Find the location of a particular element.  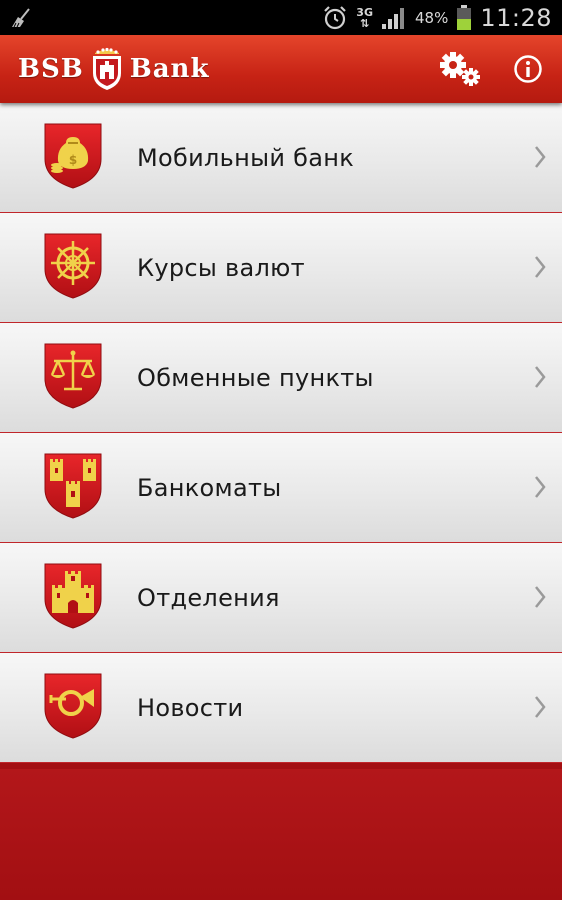

menu-item-label: Мобильный банк is located at coordinates (246, 158).